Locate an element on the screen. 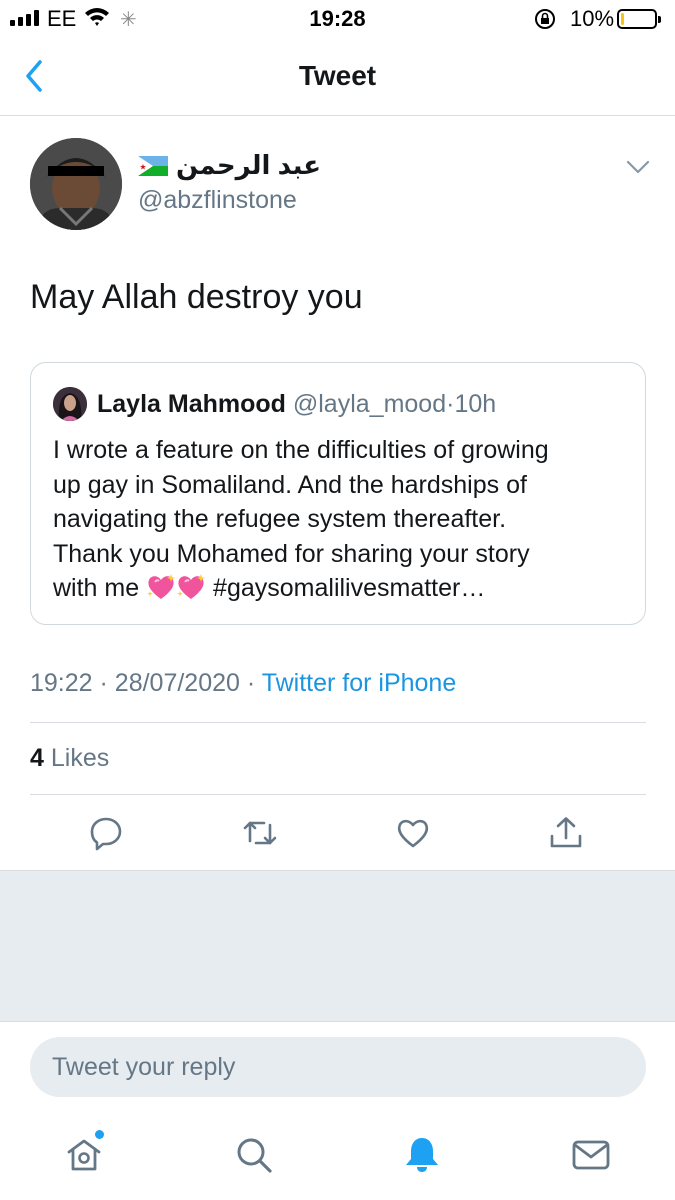 This screenshot has width=675, height=1200. likes-summary: 4 Likes is located at coordinates (69, 758).